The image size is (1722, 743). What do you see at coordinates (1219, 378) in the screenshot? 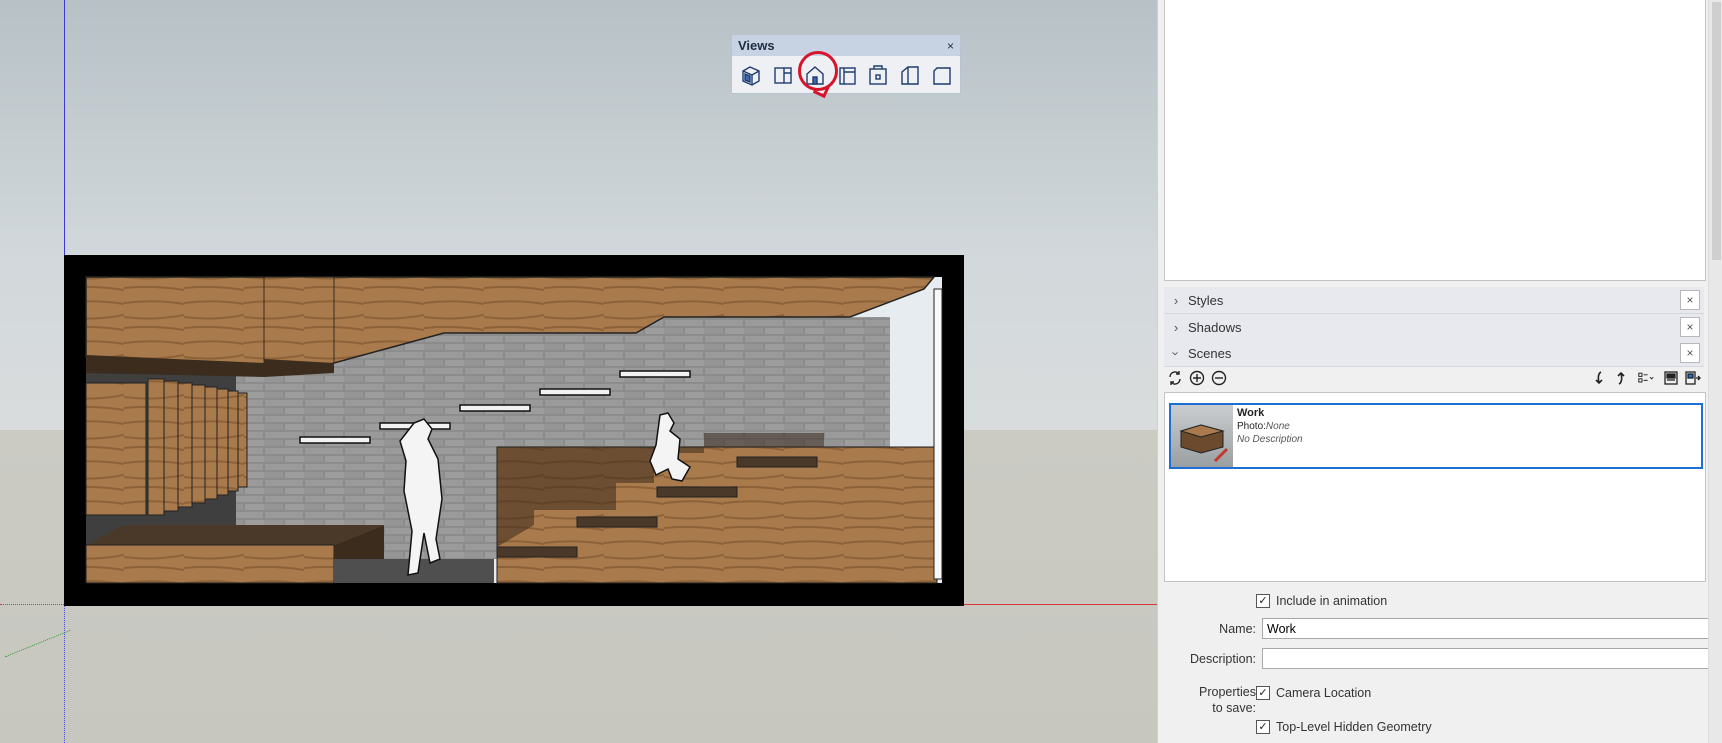
I see `remove-scene-icon` at bounding box center [1219, 378].